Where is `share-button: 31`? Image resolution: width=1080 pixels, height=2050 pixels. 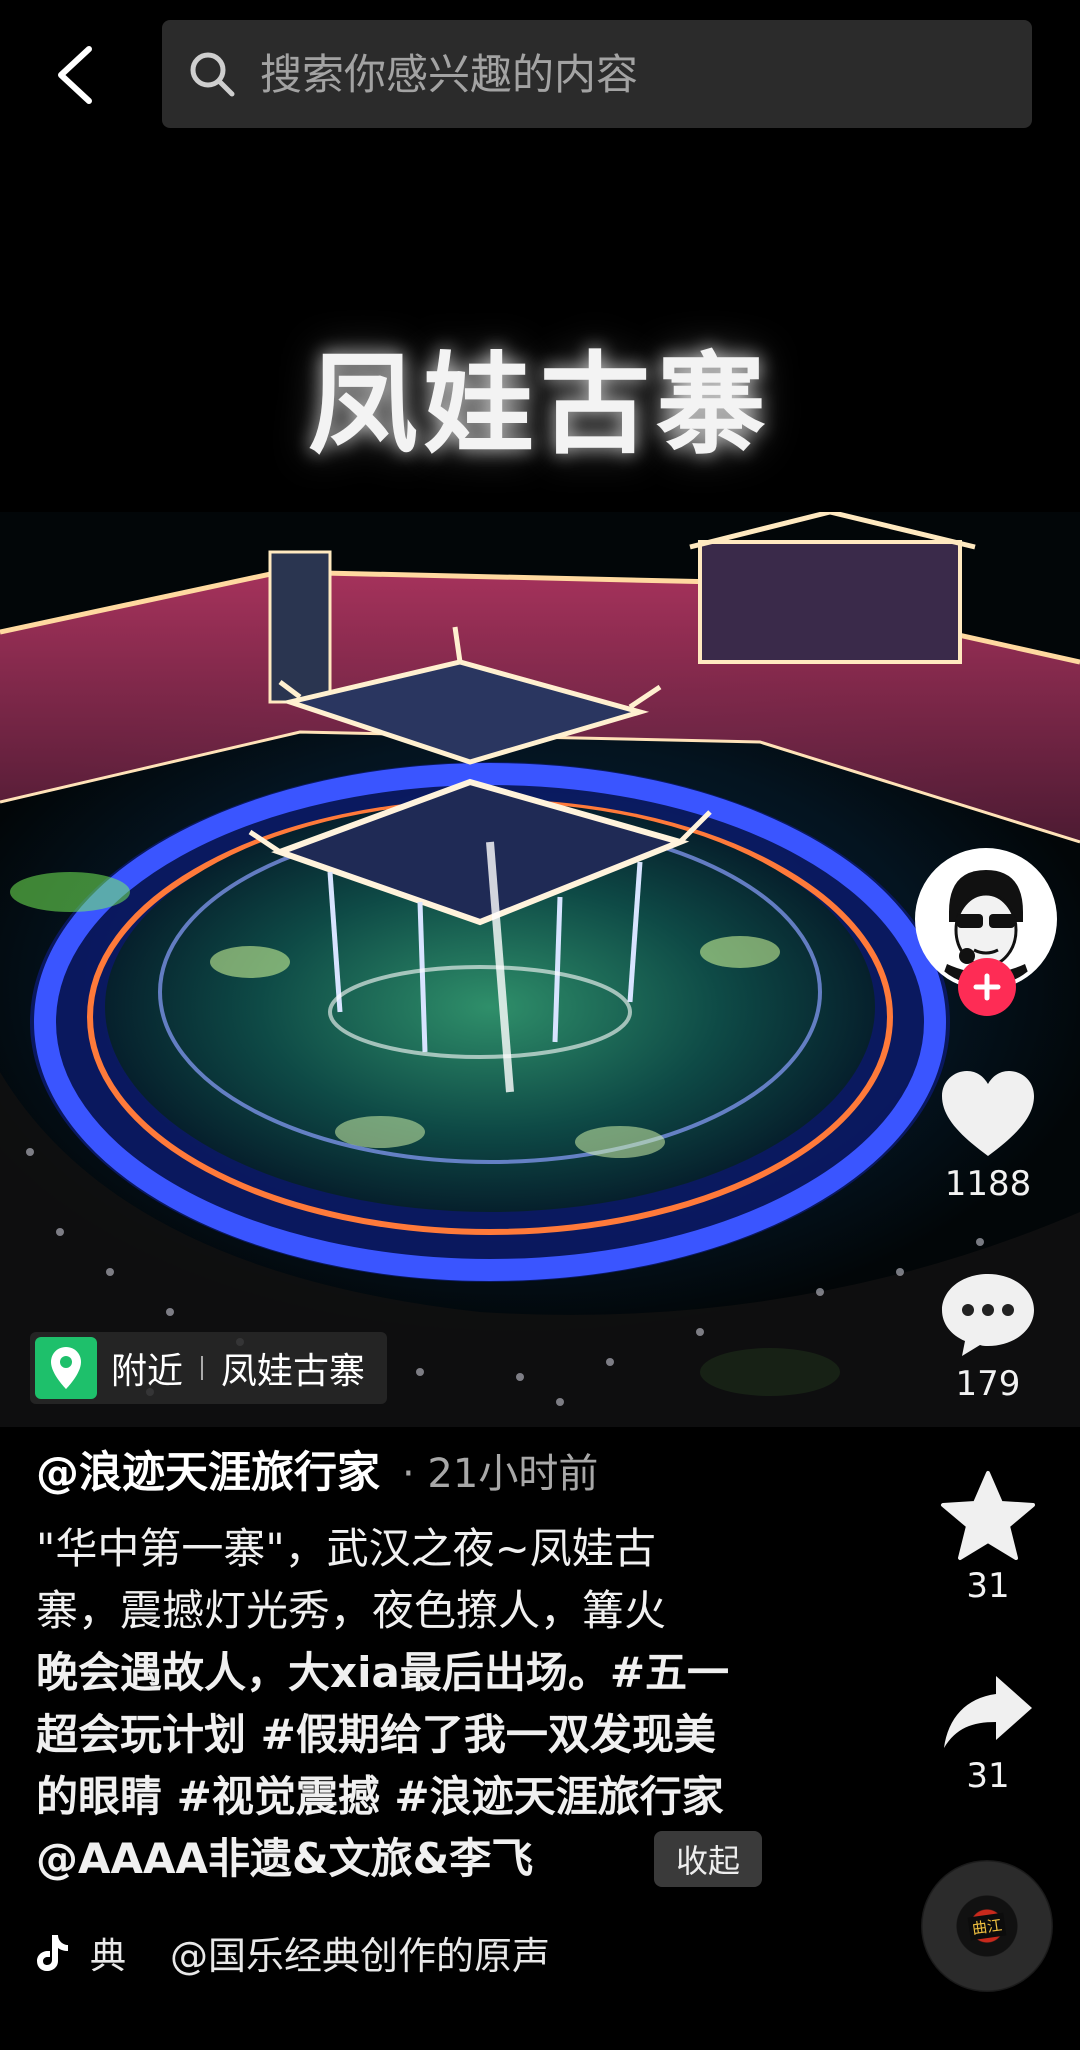 share-button: 31 is located at coordinates (988, 1734).